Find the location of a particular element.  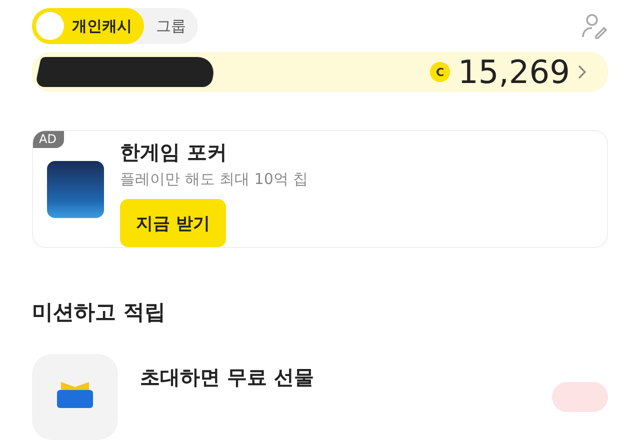

mission-title: 초대하면 무료 선물 is located at coordinates (227, 377).